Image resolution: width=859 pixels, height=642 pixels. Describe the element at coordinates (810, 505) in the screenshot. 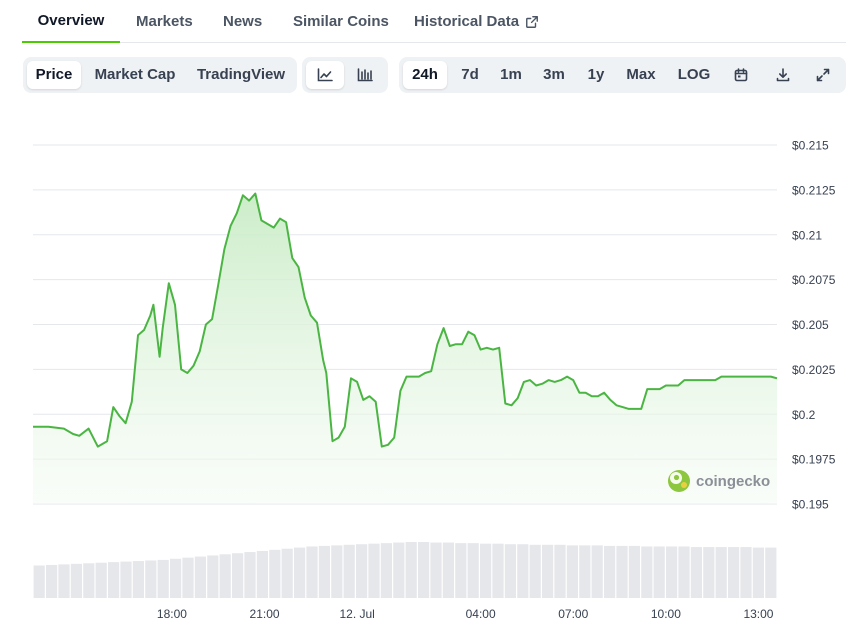

I see `y-tick-label: $0.195` at that location.